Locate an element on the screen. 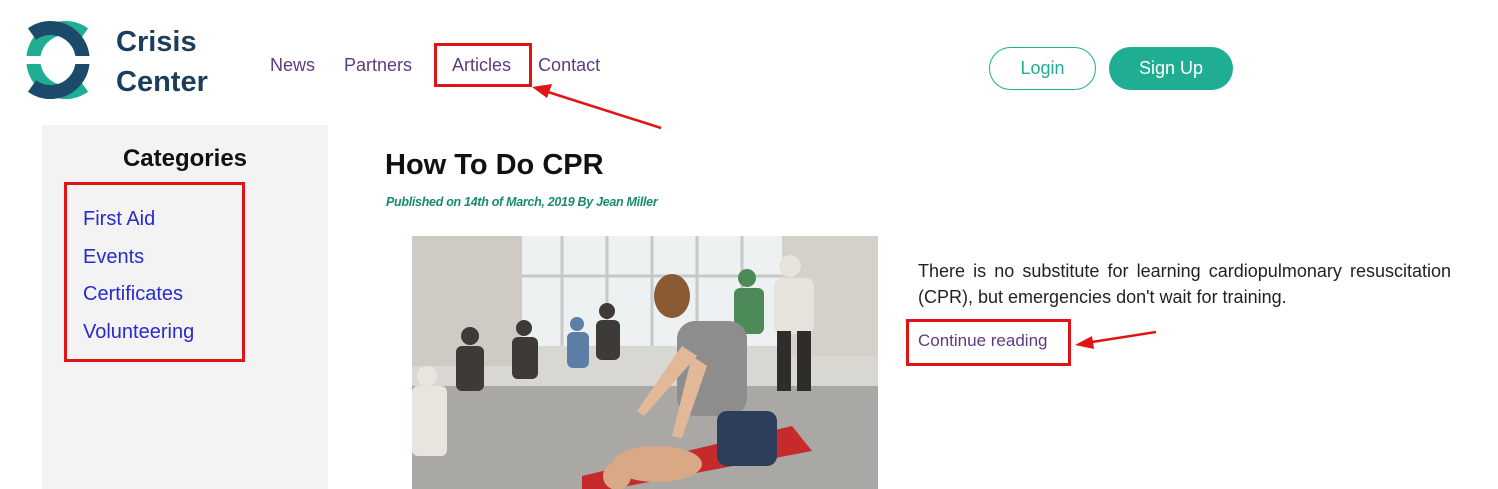 The width and height of the screenshot is (1498, 489). login-button: Login is located at coordinates (1042, 68).